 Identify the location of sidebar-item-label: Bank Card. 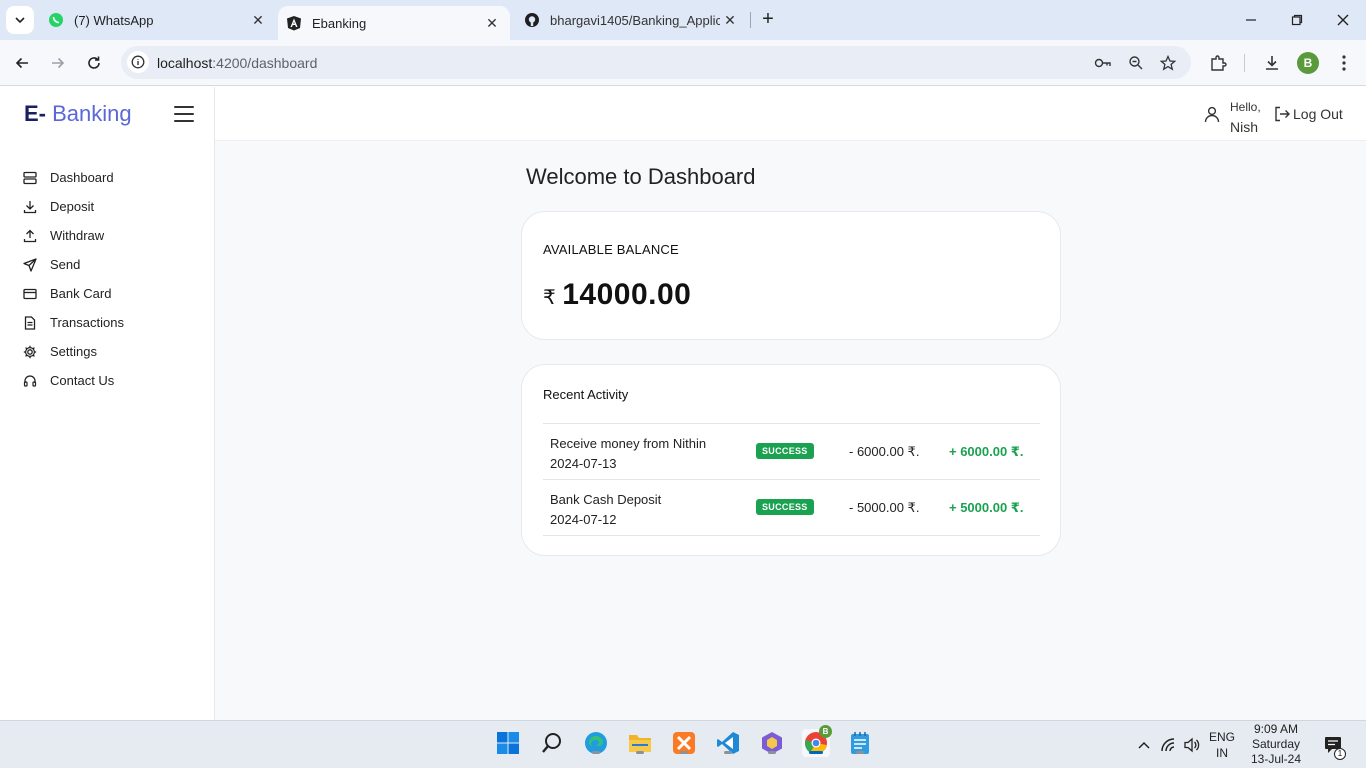
(81, 293).